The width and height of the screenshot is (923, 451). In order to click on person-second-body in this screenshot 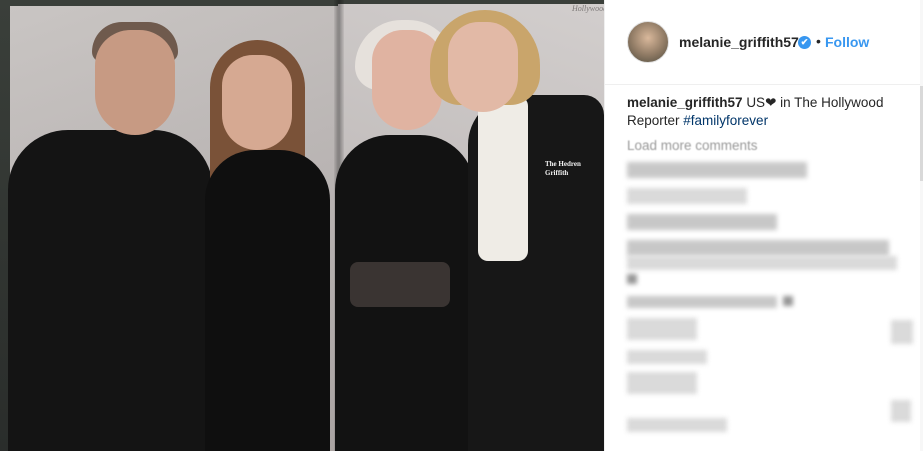, I will do `click(267, 300)`.